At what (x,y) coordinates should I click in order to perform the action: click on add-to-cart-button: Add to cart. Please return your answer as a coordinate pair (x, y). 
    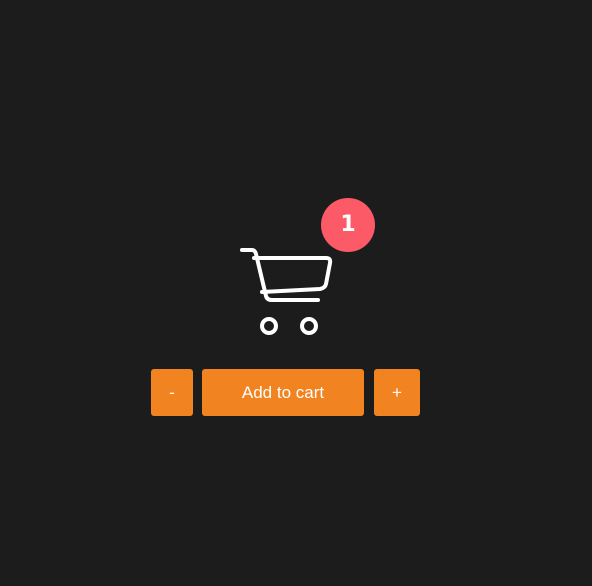
    Looking at the image, I should click on (283, 392).